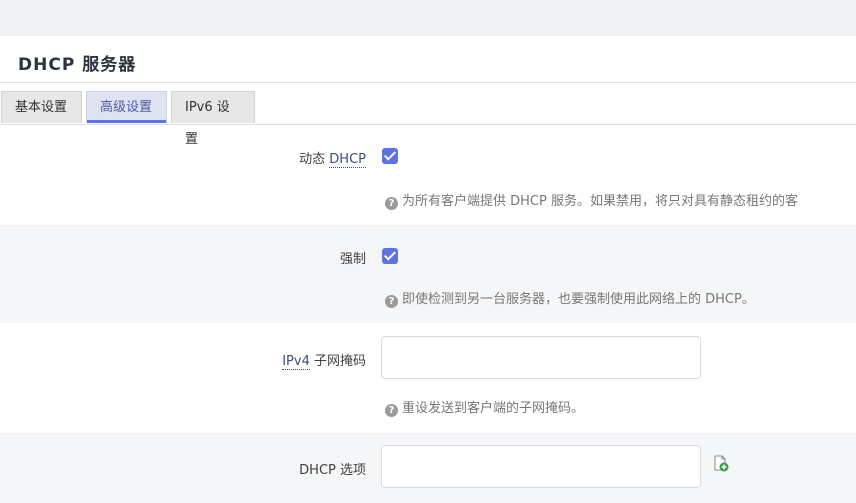 This screenshot has width=856, height=503. I want to click on divider, so click(428, 82).